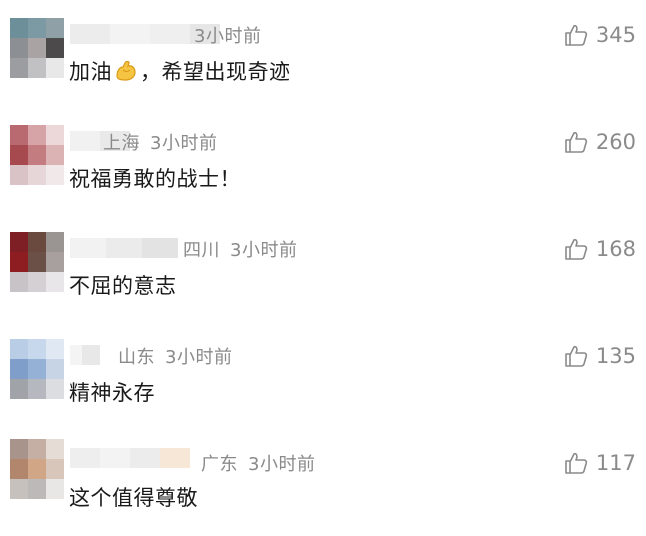 This screenshot has height=536, width=646. I want to click on comment-meta: 山东 3小时前, so click(175, 356).